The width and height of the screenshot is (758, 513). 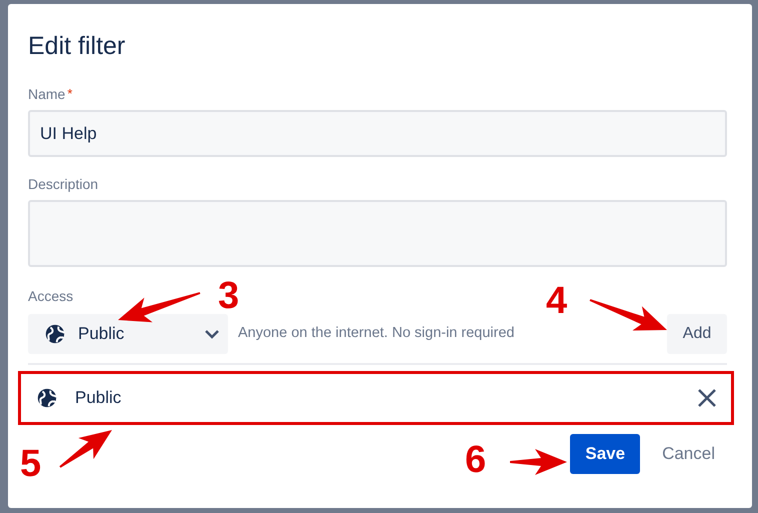 I want to click on annotation-number: 3, so click(x=229, y=296).